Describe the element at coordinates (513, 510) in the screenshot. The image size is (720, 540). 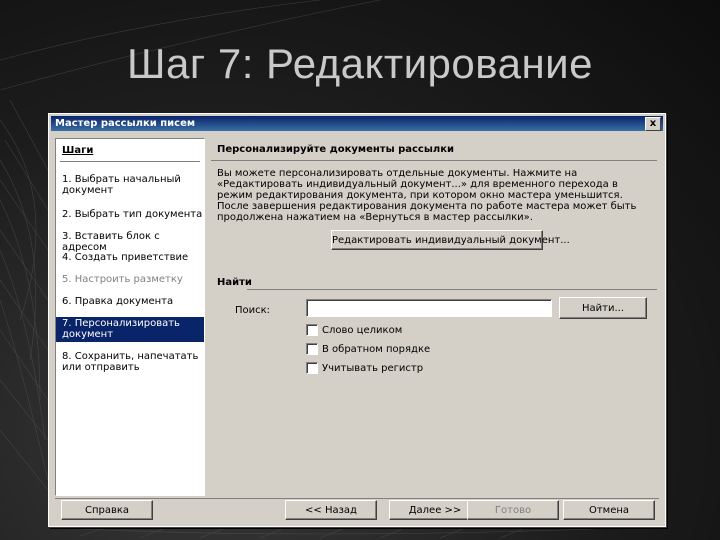
I see `finish-button: Готово` at that location.